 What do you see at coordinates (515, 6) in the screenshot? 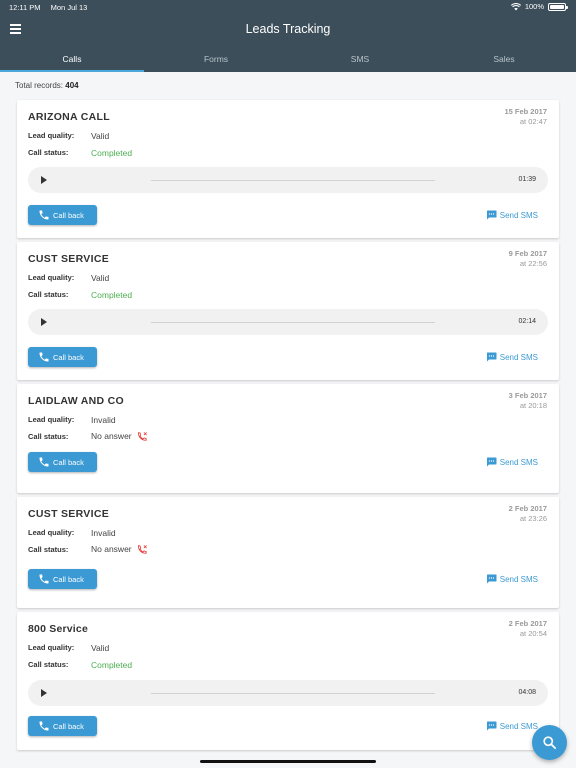
I see `wifi-icon` at bounding box center [515, 6].